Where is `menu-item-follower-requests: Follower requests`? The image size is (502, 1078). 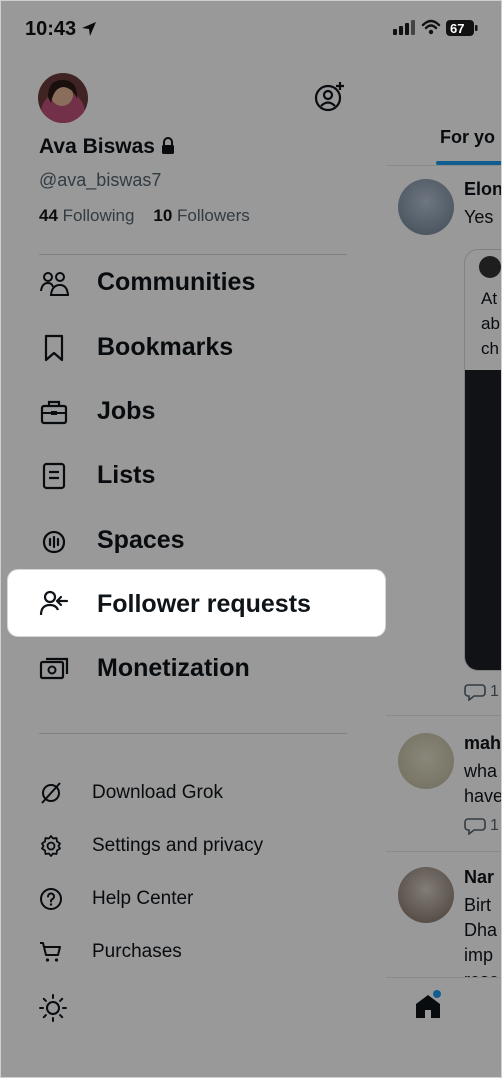
menu-item-follower-requests: Follower requests is located at coordinates (196, 603).